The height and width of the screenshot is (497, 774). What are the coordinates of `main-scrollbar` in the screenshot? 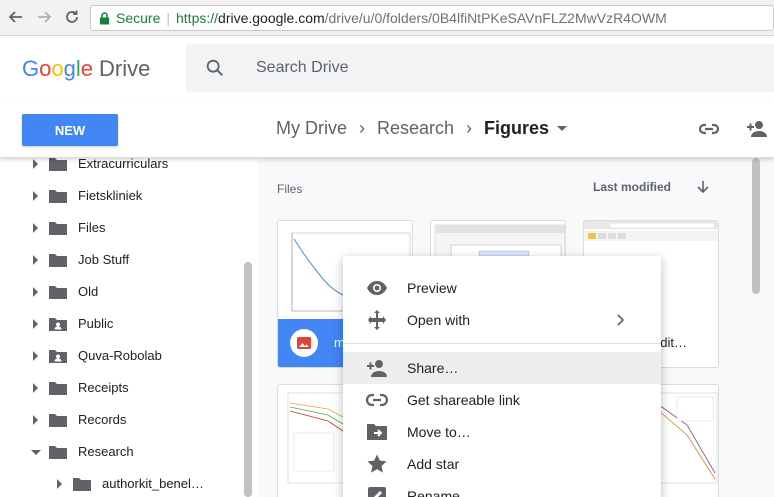 It's located at (756, 226).